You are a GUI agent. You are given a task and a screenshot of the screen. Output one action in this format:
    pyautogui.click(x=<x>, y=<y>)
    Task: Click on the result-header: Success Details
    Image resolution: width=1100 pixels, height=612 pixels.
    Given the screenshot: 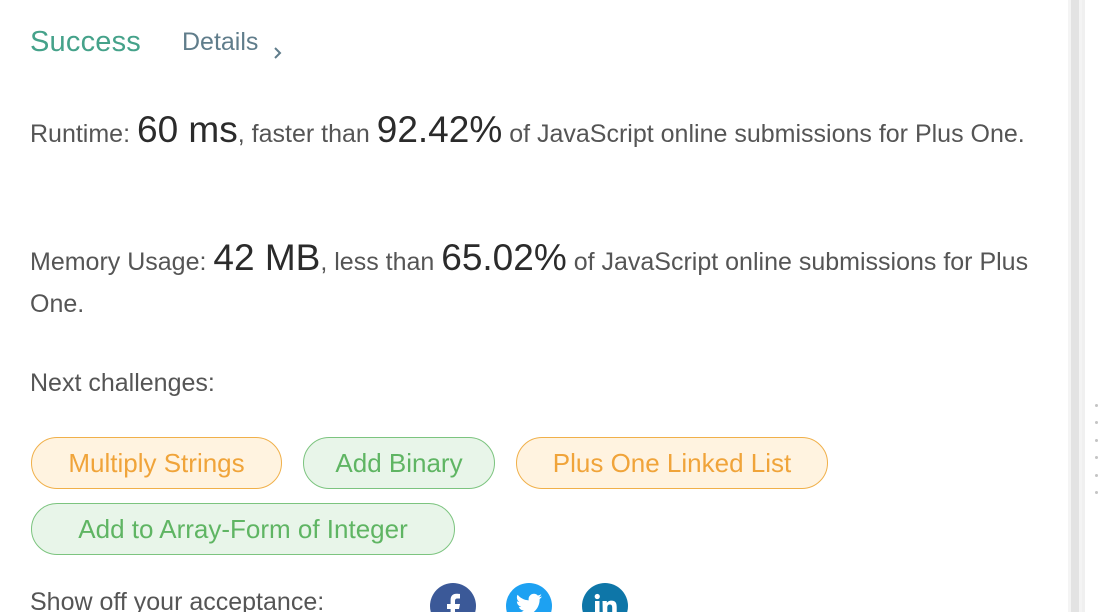 What is the action you would take?
    pyautogui.click(x=157, y=42)
    